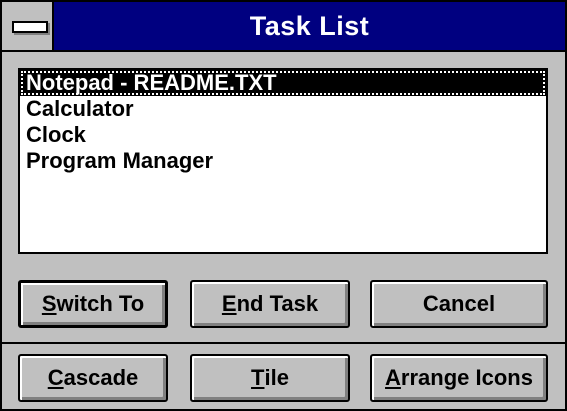 The image size is (567, 411). I want to click on switch-to-mnemonic: S, so click(49, 303).